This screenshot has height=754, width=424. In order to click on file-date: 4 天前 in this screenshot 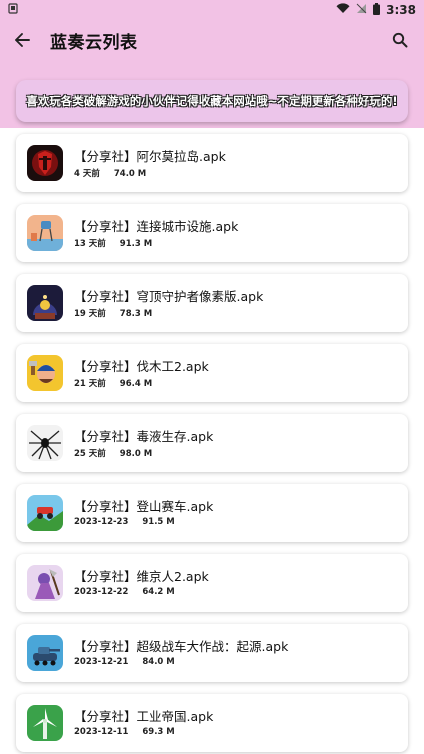, I will do `click(87, 174)`.